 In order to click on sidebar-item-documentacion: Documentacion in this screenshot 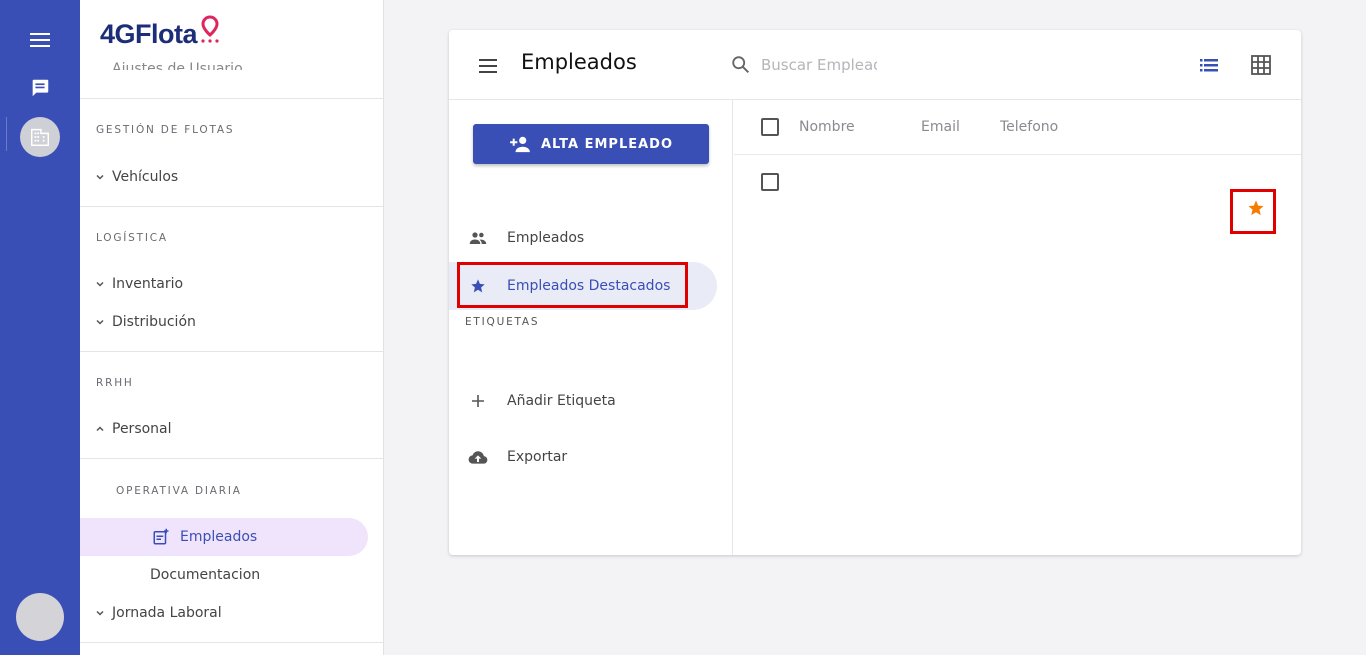, I will do `click(224, 575)`.